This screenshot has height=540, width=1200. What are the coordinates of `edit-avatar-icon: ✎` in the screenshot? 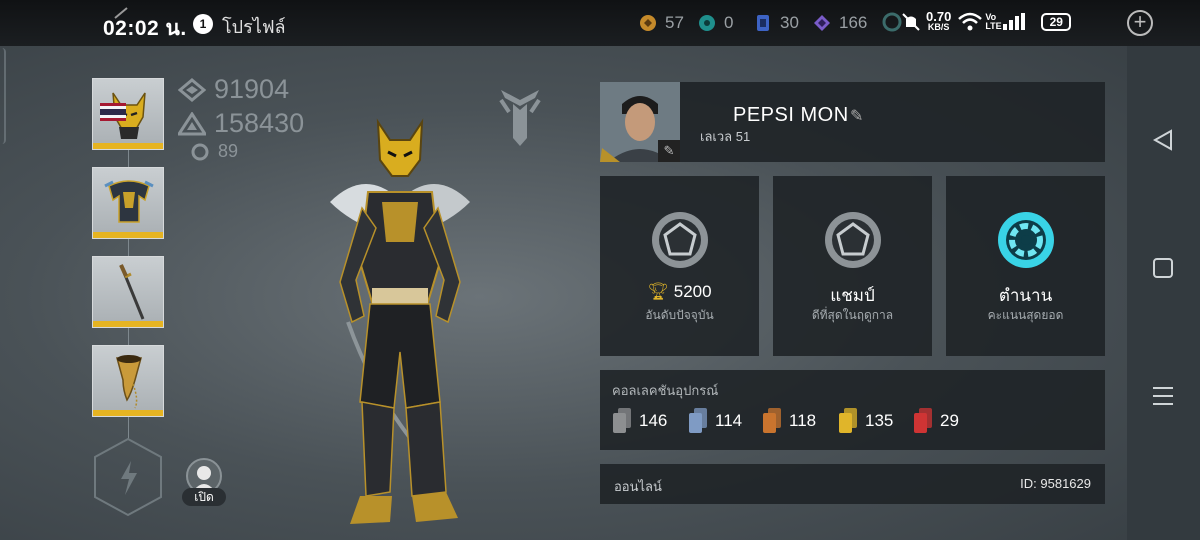 It's located at (669, 151).